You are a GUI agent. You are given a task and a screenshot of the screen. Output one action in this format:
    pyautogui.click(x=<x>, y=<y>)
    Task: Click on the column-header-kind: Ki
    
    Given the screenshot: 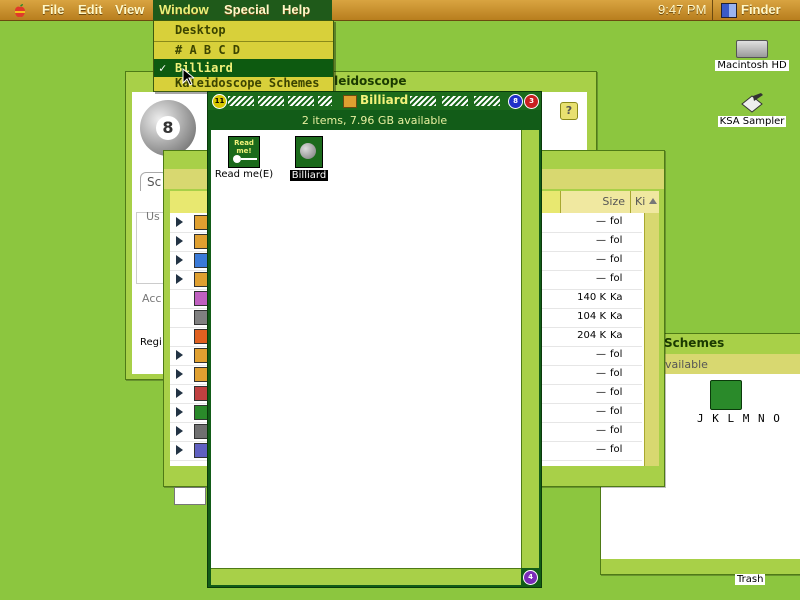 What is the action you would take?
    pyautogui.click(x=640, y=201)
    